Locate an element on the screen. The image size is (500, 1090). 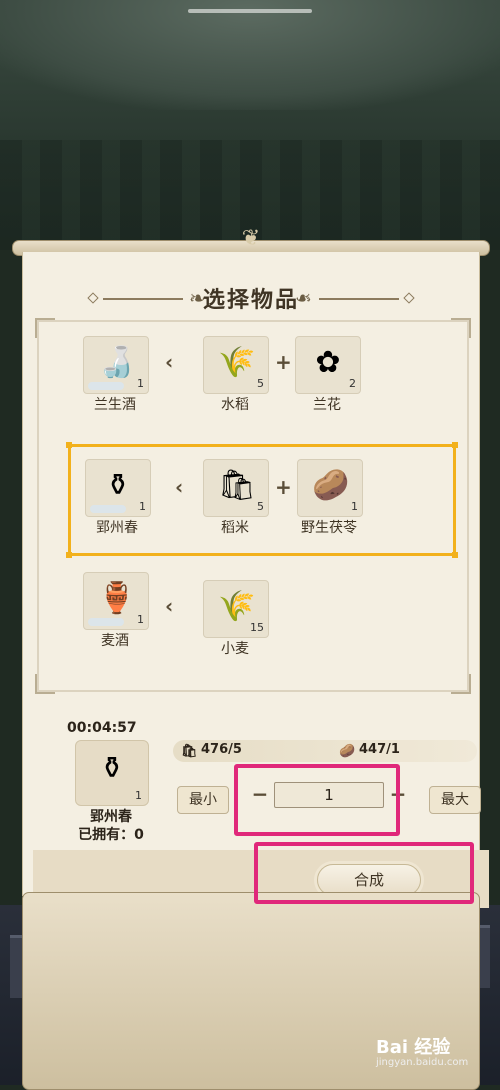
max-button: 最大 is located at coordinates (455, 800).